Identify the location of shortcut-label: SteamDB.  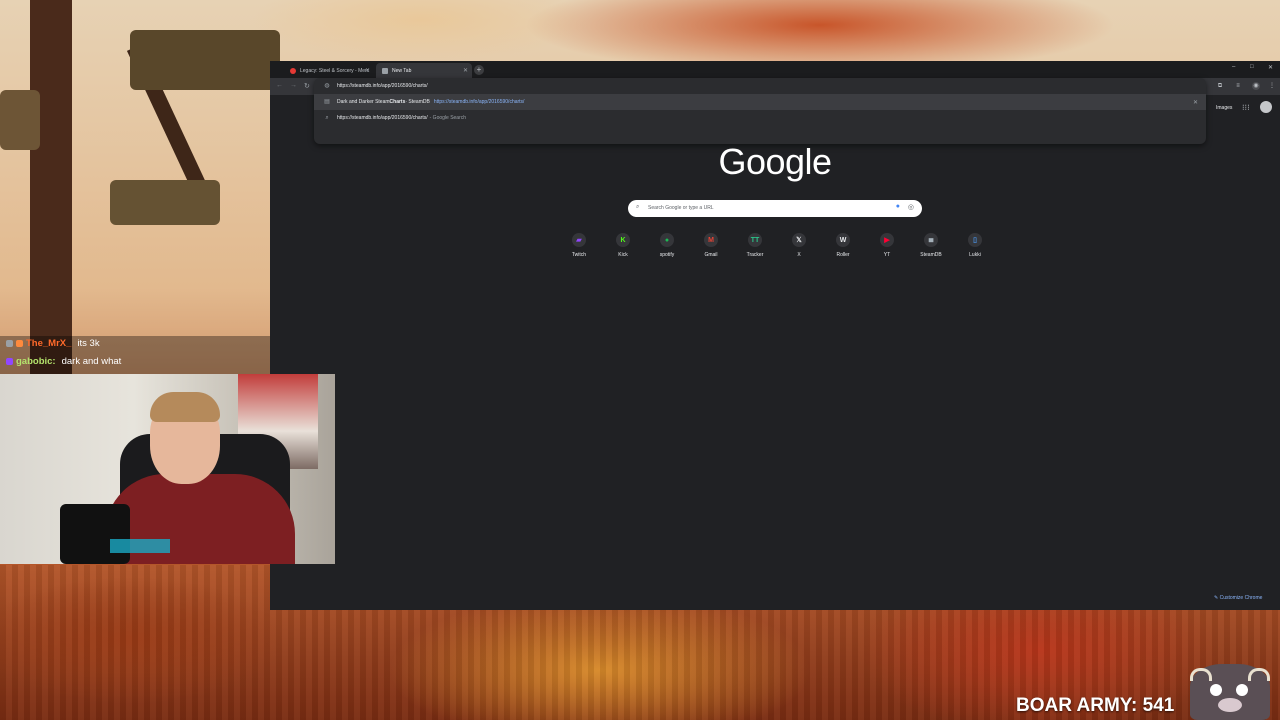
(931, 255).